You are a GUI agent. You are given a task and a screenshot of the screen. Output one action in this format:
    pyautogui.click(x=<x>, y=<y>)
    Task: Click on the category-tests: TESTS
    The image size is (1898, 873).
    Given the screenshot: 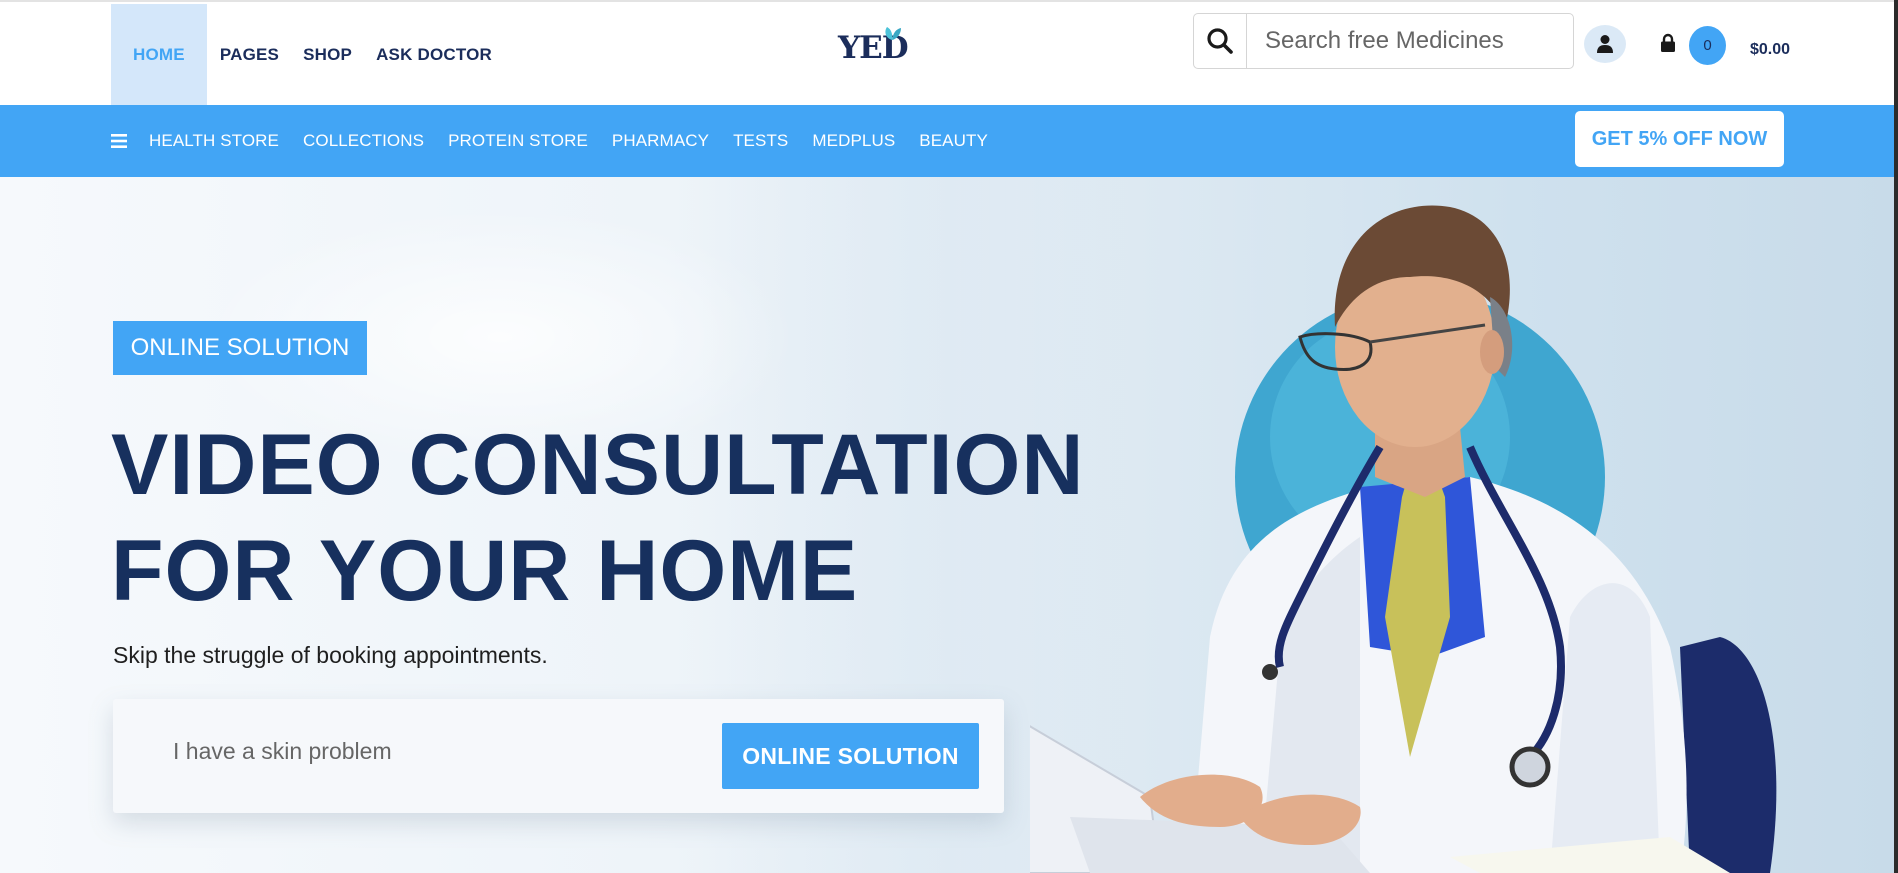 What is the action you would take?
    pyautogui.click(x=760, y=141)
    